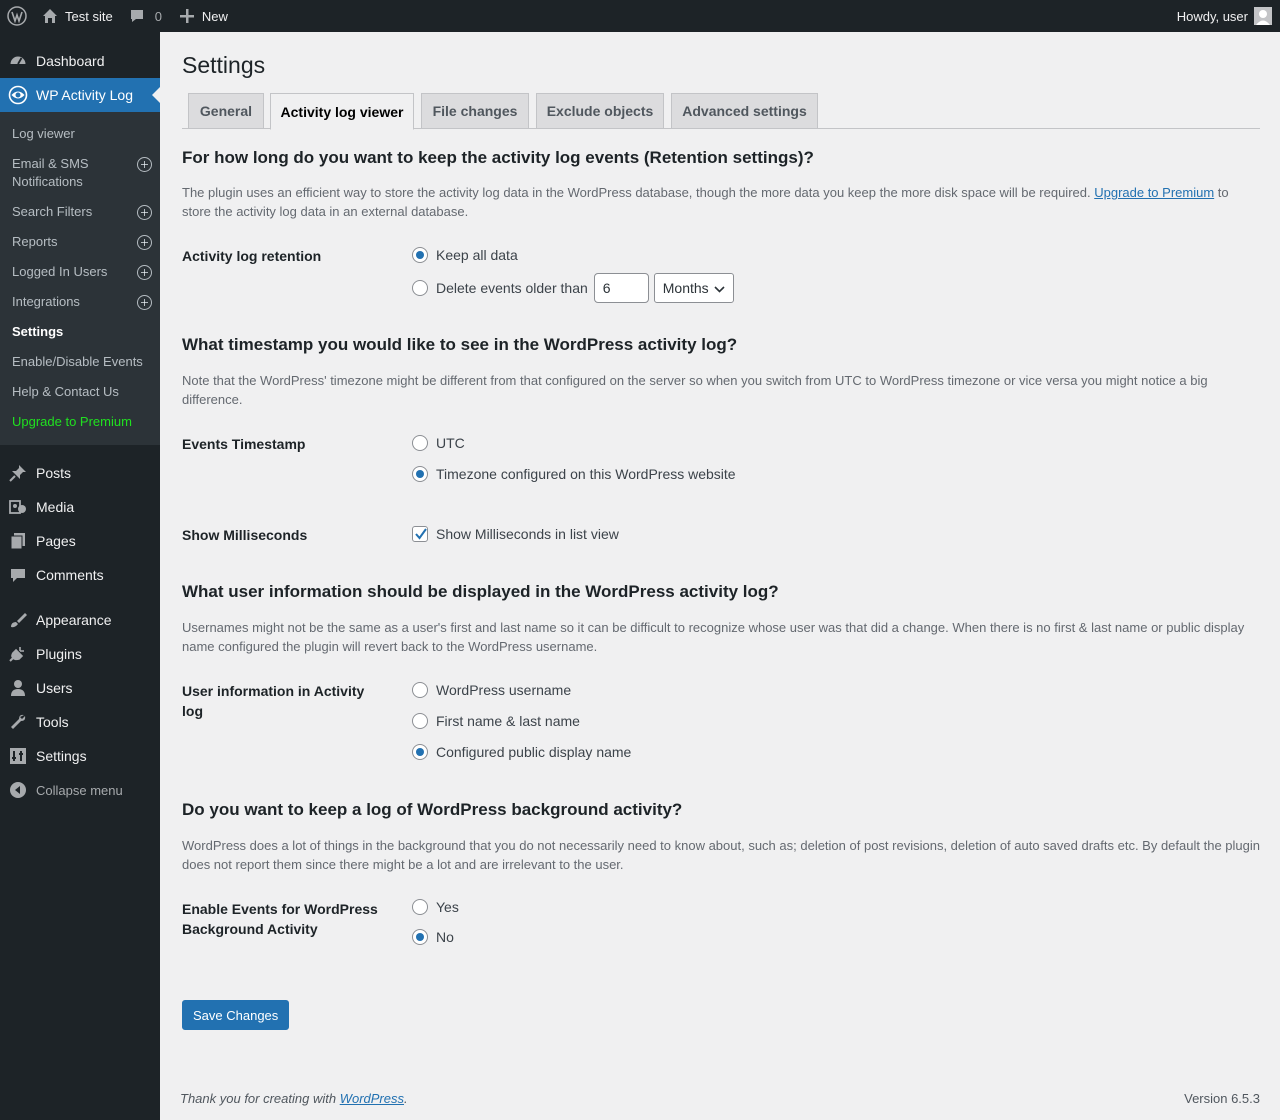  I want to click on wordpress-logo-icon, so click(17, 16).